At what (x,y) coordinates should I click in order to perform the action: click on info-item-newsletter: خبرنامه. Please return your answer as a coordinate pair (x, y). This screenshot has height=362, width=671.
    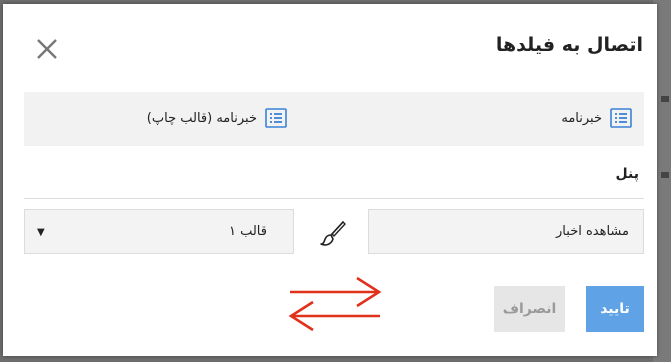
    Looking at the image, I should click on (596, 118).